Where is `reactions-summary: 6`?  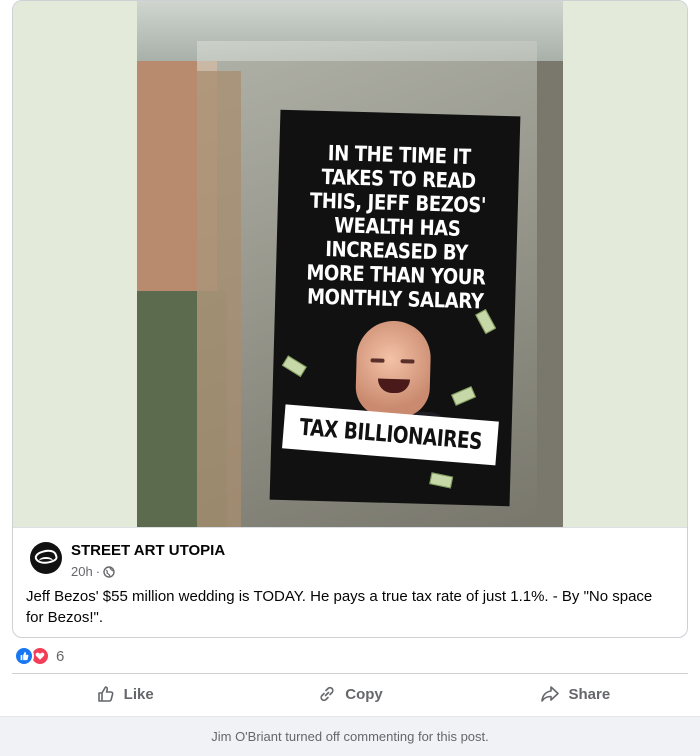
reactions-summary: 6 is located at coordinates (39, 656).